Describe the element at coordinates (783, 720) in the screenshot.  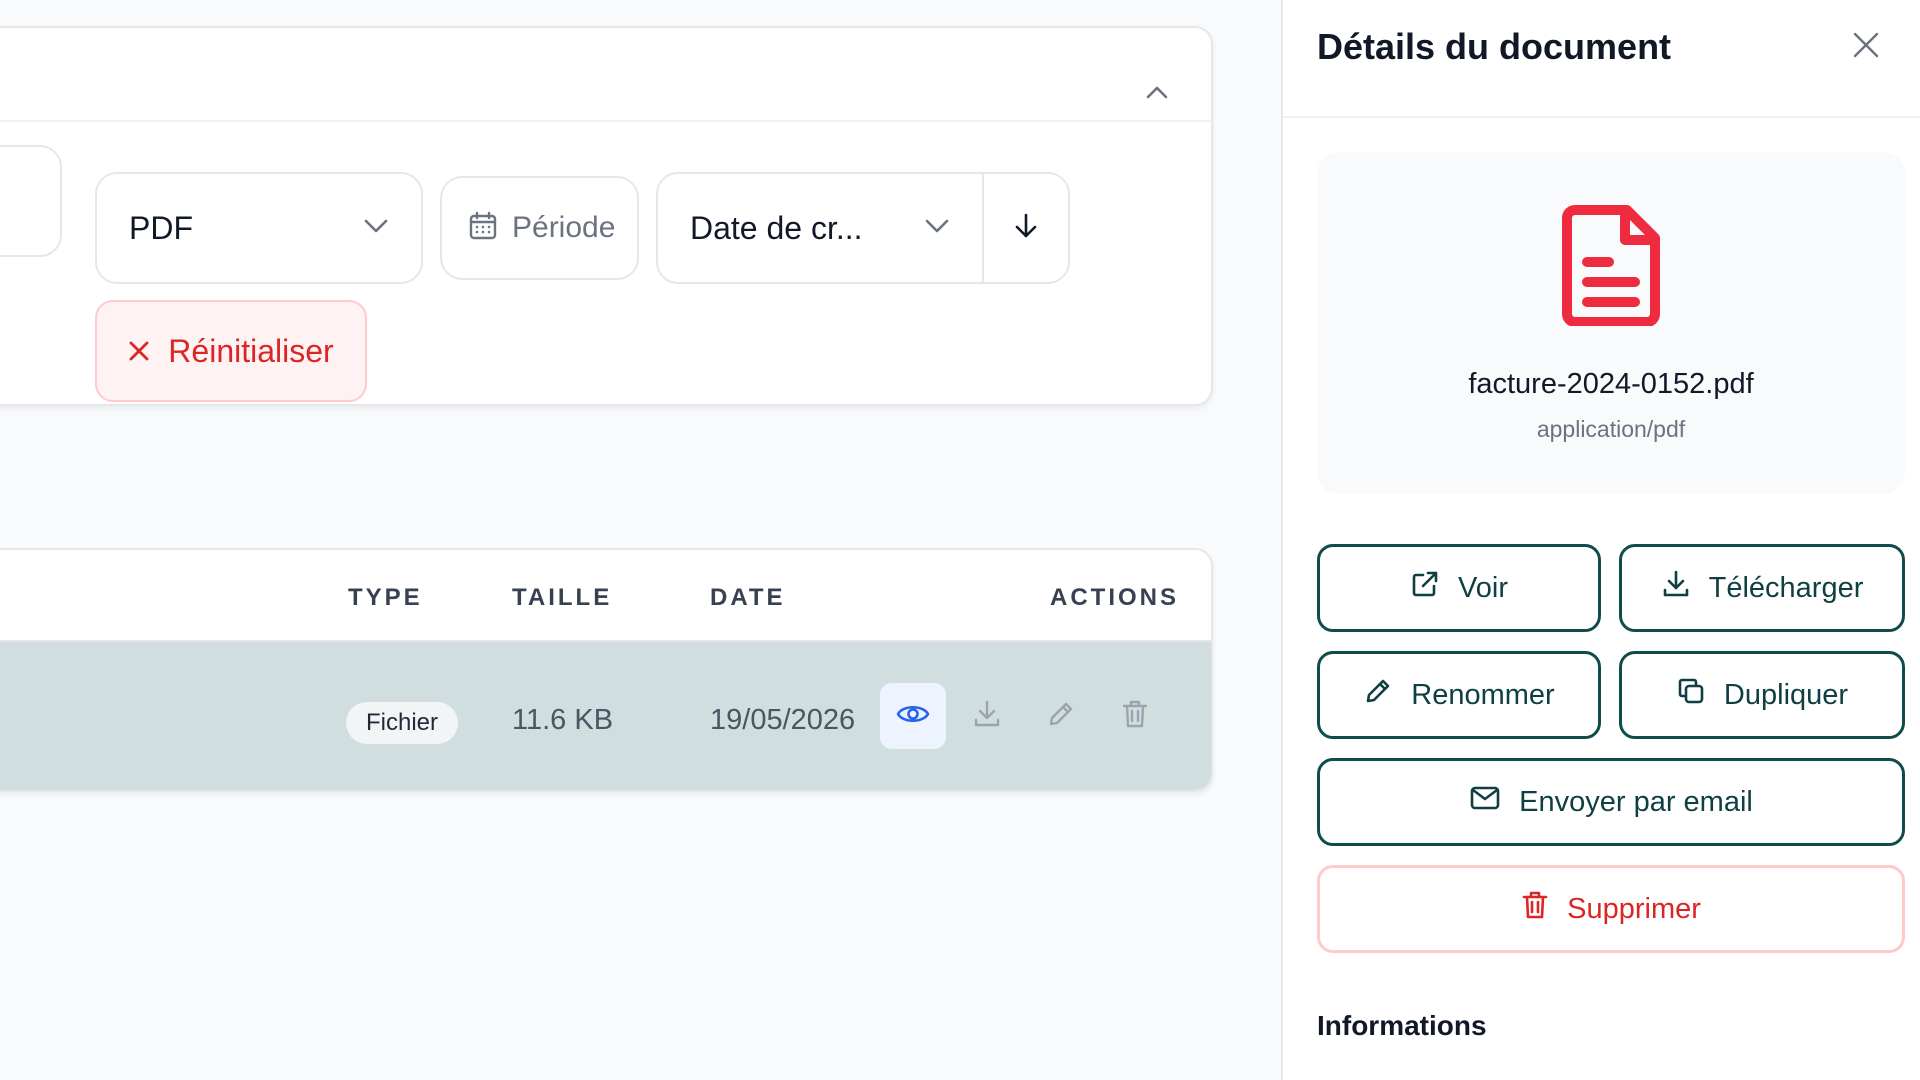
I see `file-date: 19/05/2026` at that location.